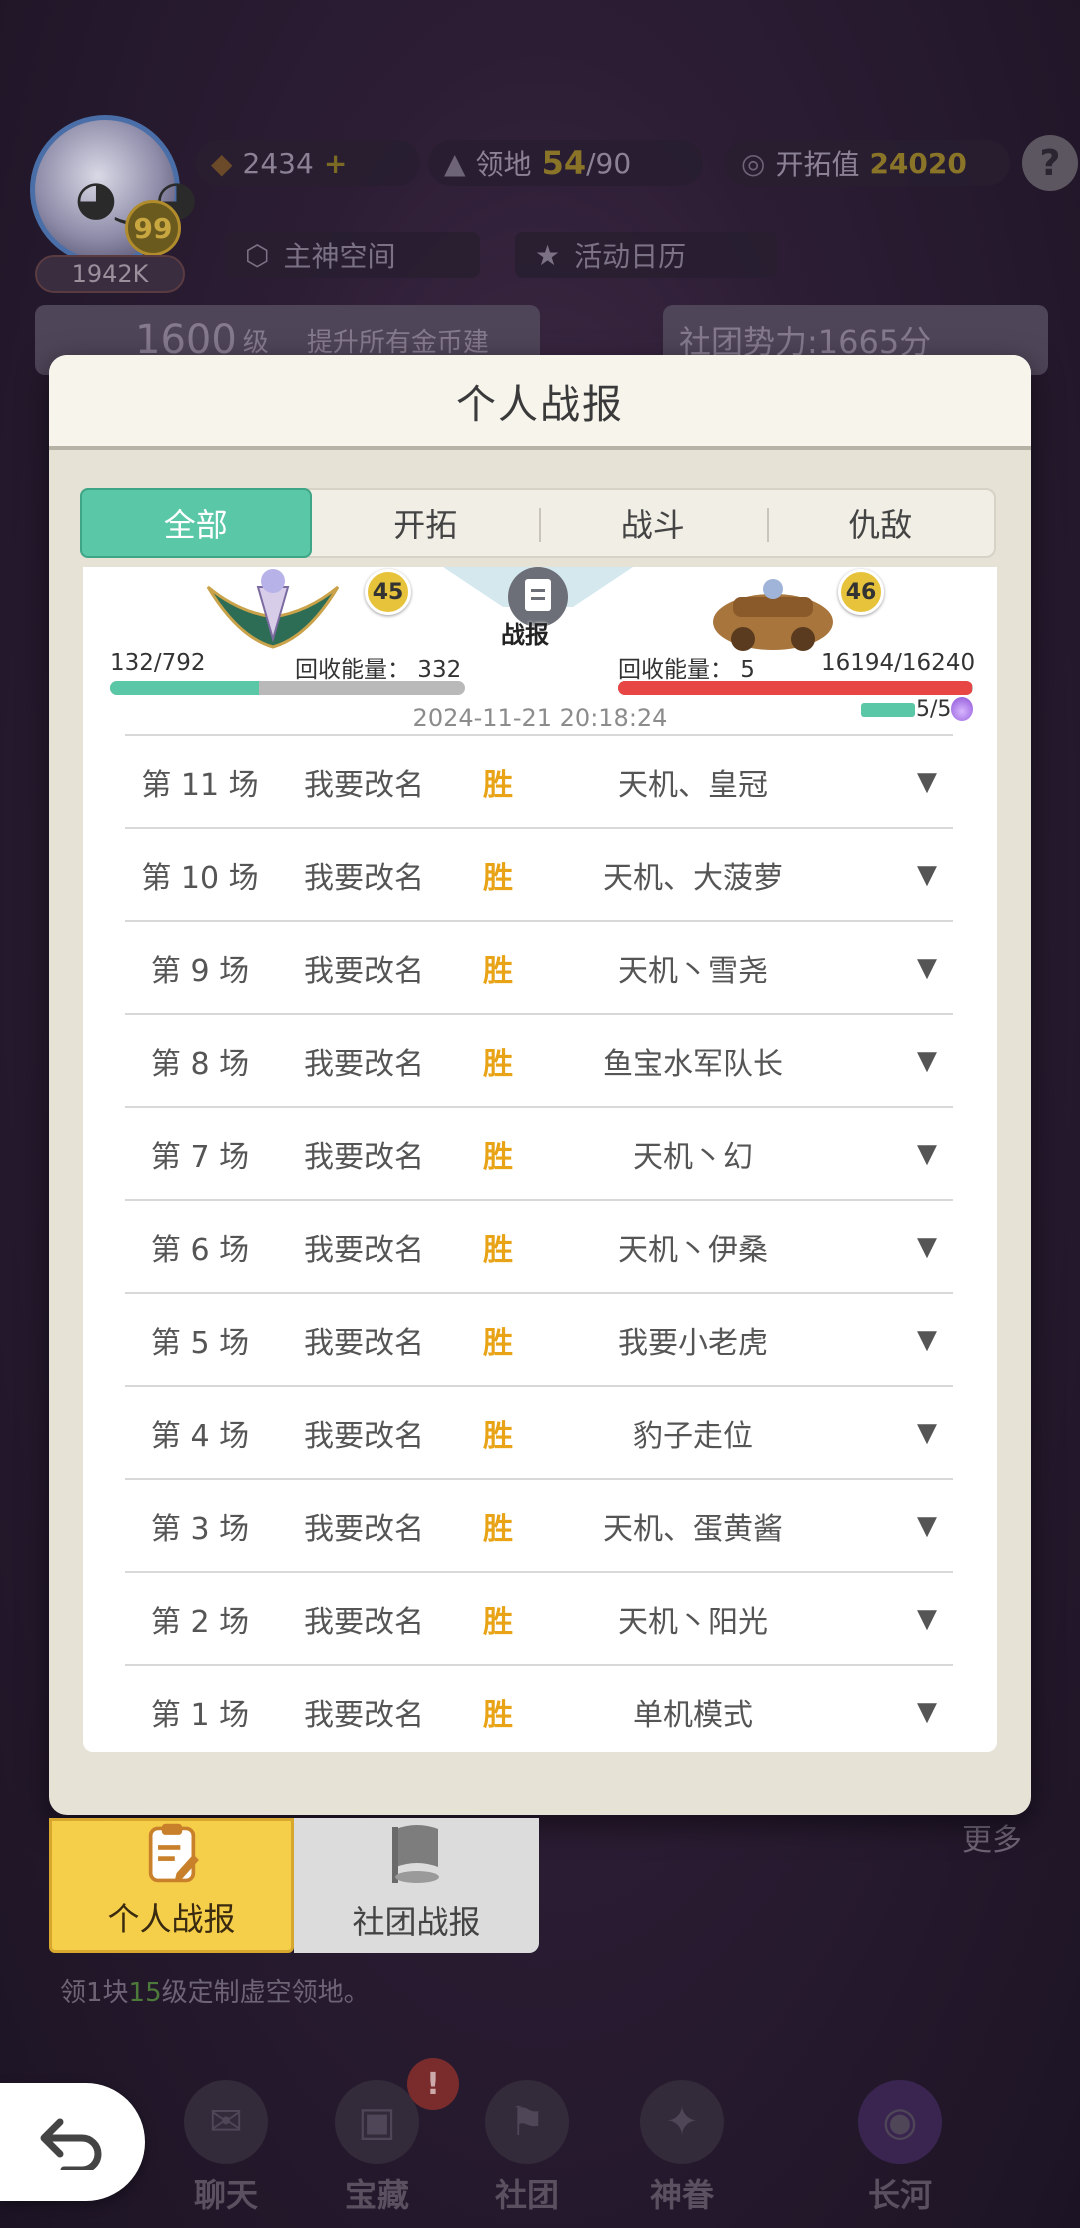 The width and height of the screenshot is (1080, 2228). Describe the element at coordinates (653, 523) in the screenshot. I see `tab-battle: 战斗` at that location.